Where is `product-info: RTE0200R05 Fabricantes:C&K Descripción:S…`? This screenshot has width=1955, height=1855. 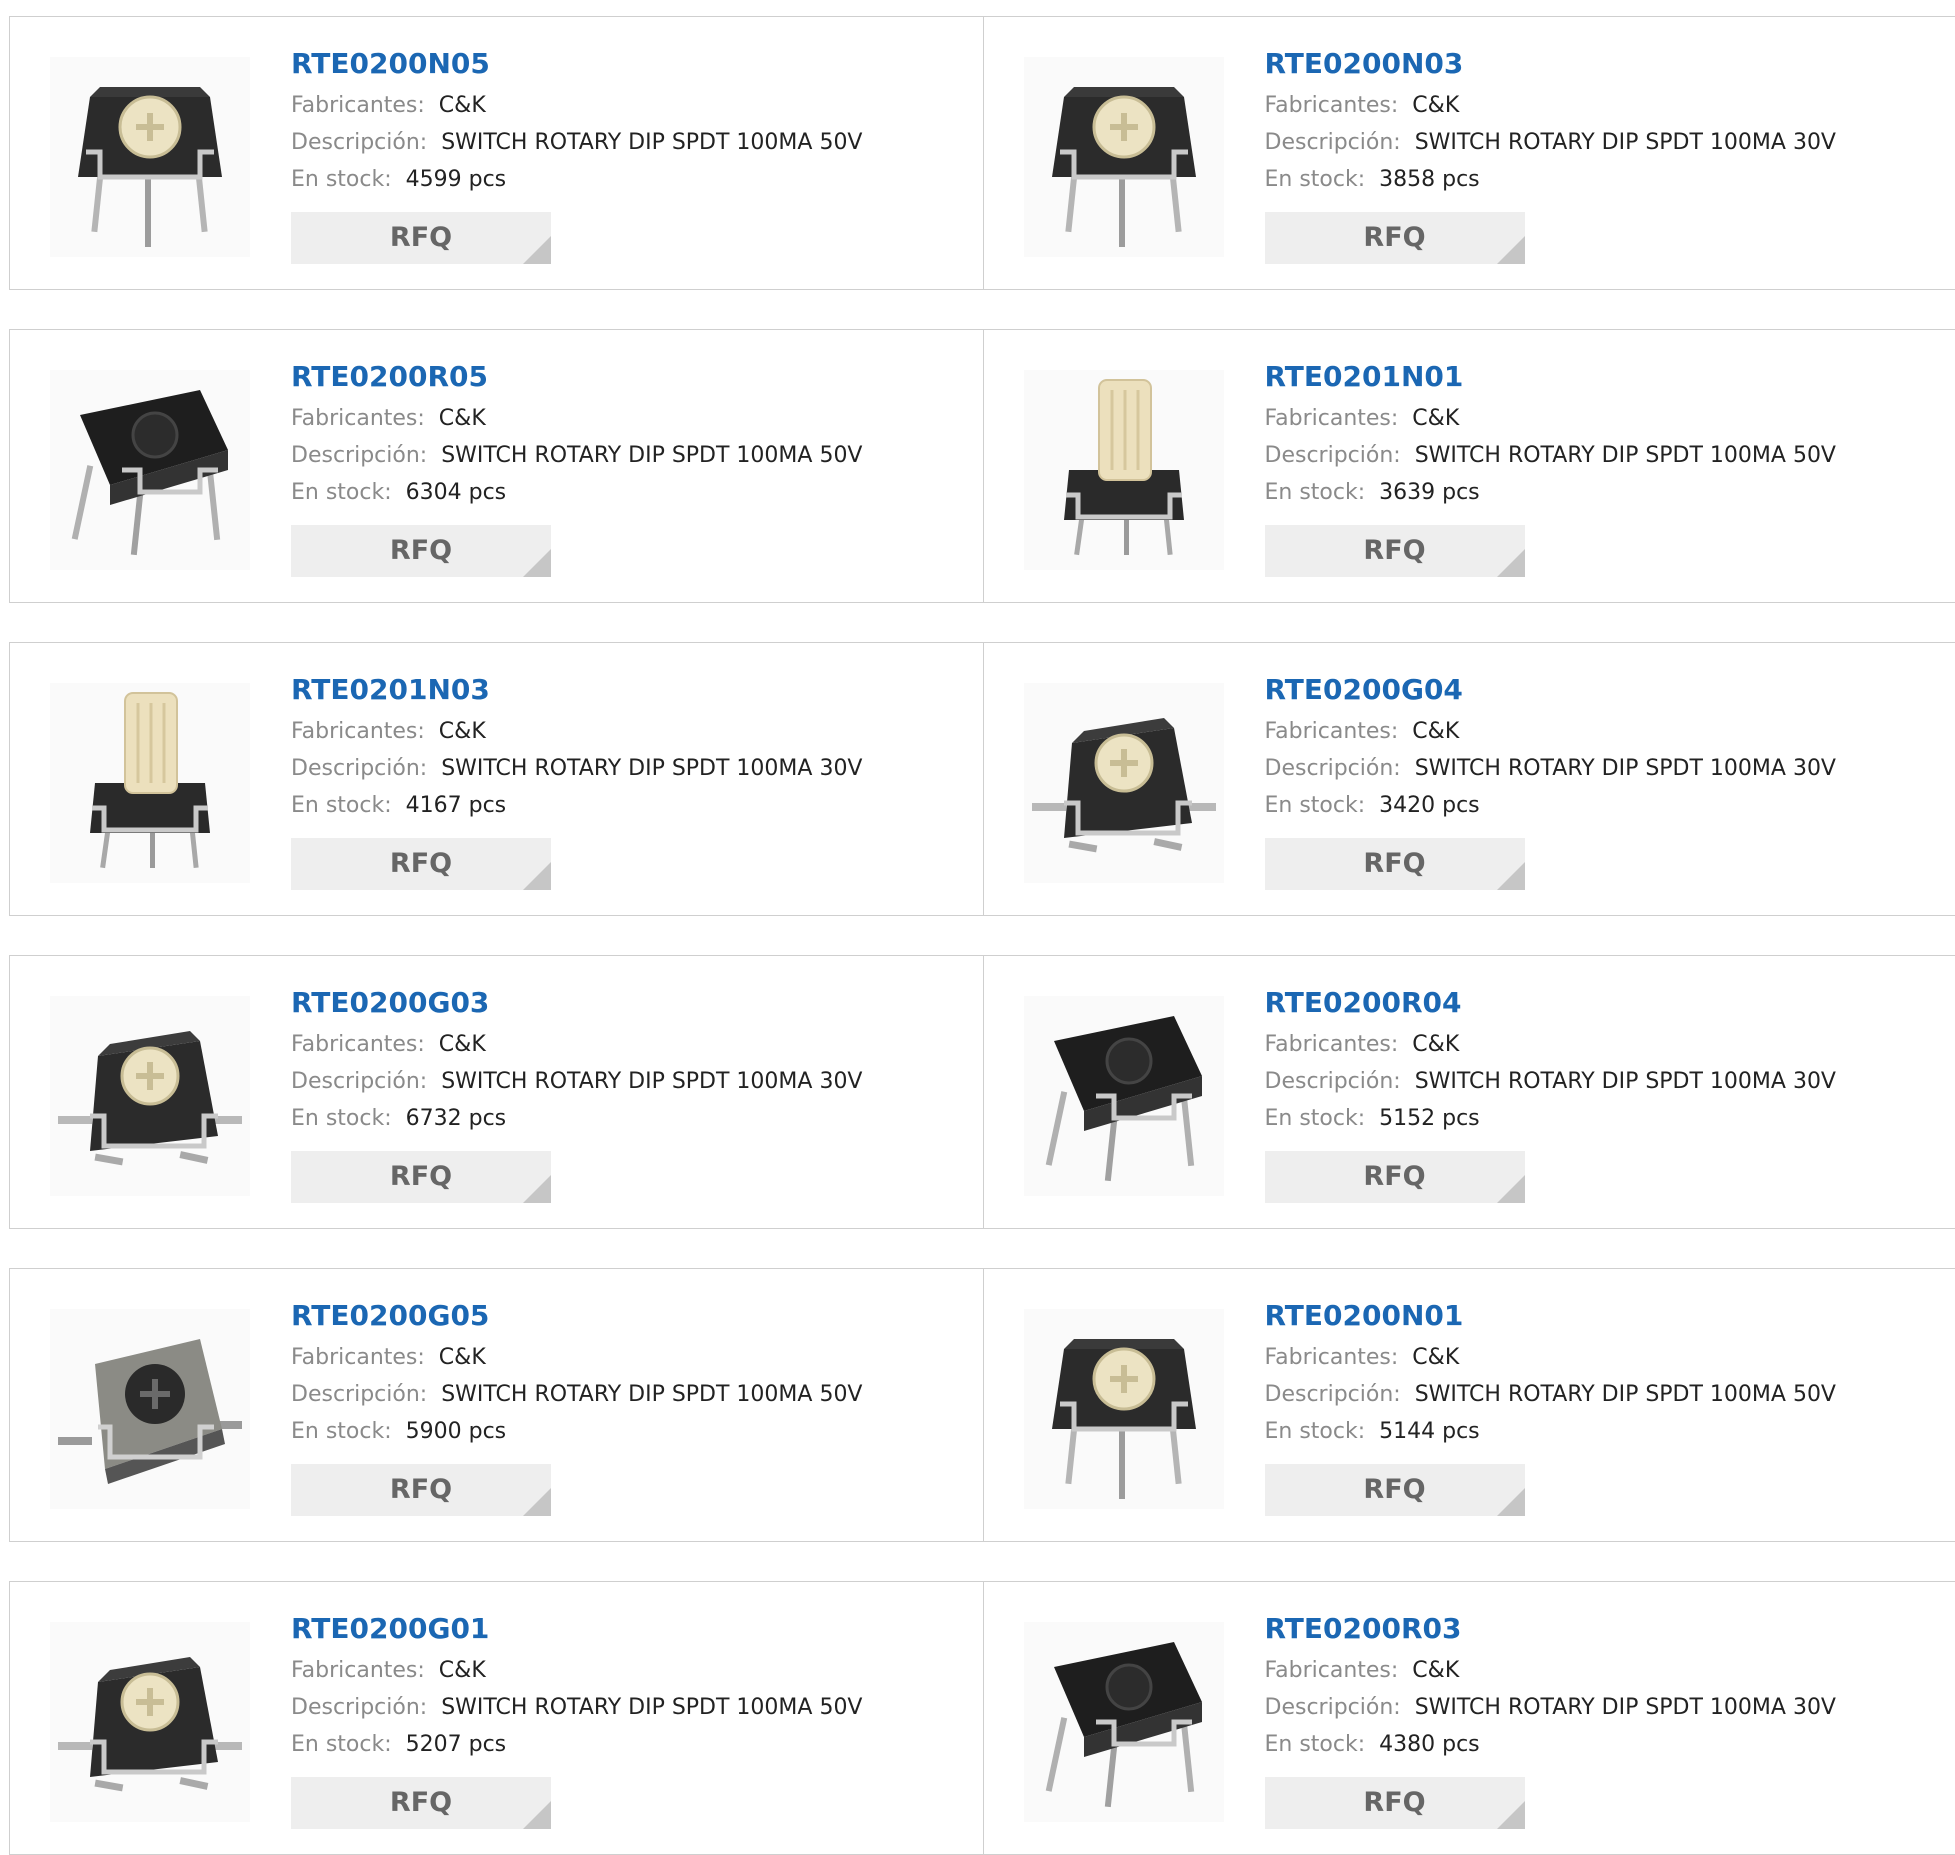
product-info: RTE0200R05 Fabricantes:C&K Descripción:S… is located at coordinates (577, 468).